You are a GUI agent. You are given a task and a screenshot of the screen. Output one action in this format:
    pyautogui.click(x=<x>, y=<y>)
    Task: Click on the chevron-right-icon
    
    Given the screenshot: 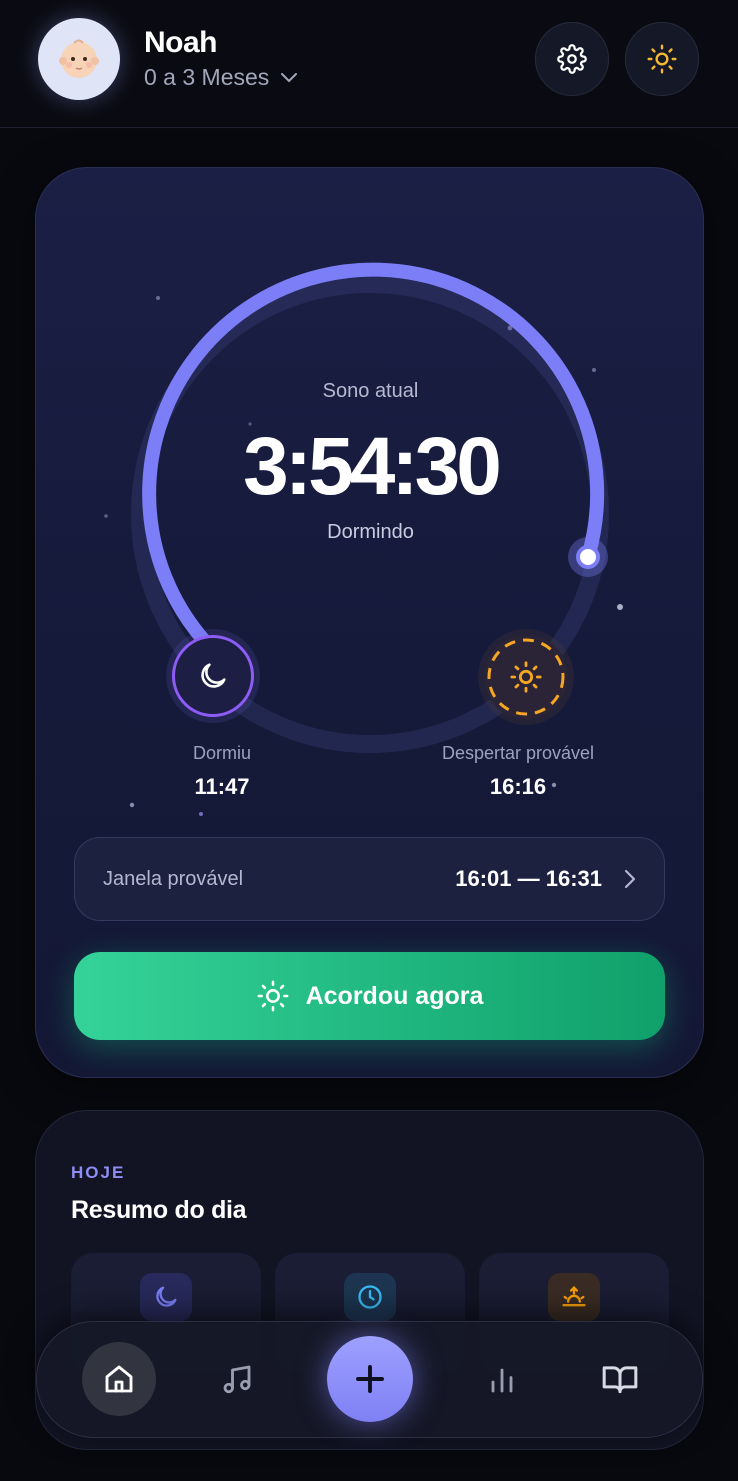 What is the action you would take?
    pyautogui.click(x=630, y=879)
    